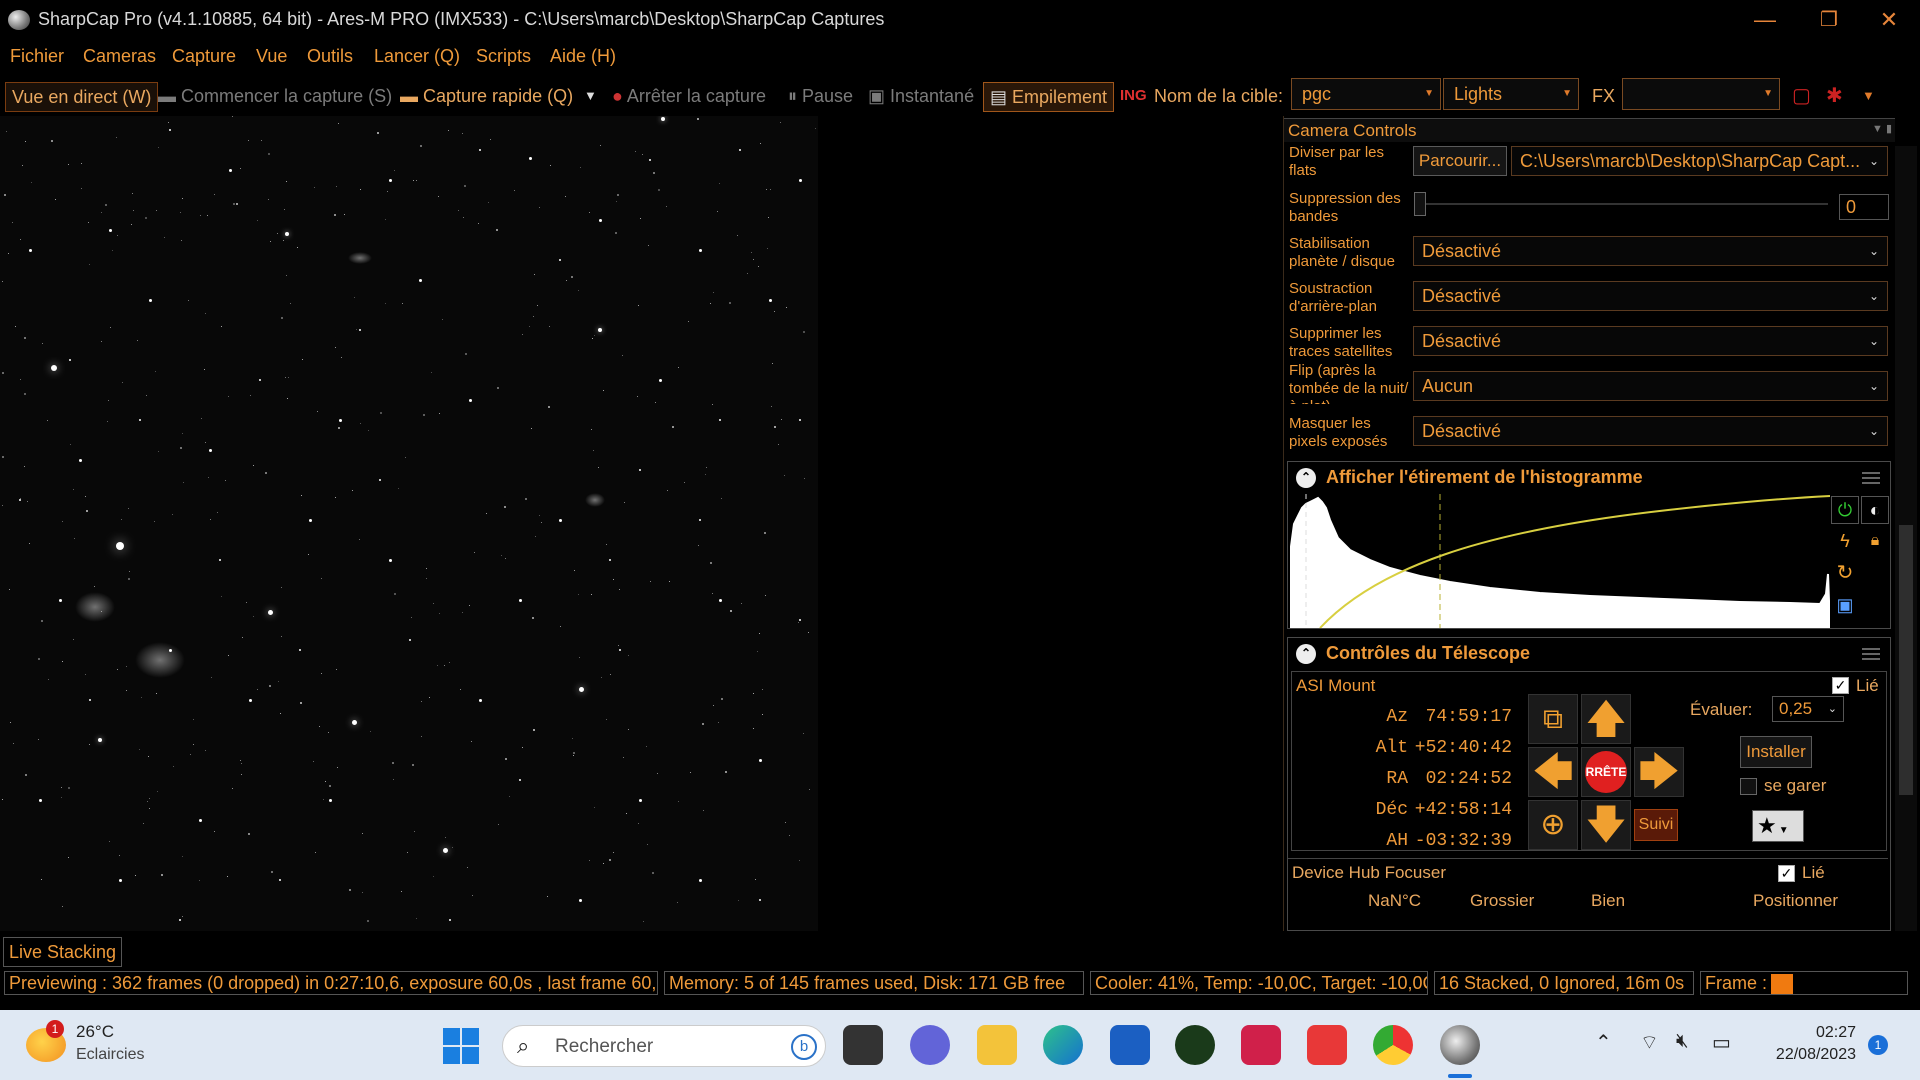 Image resolution: width=1920 pixels, height=1080 pixels. What do you see at coordinates (590, 97) in the screenshot?
I see `quick-capture-dropdown-icon: ▼` at bounding box center [590, 97].